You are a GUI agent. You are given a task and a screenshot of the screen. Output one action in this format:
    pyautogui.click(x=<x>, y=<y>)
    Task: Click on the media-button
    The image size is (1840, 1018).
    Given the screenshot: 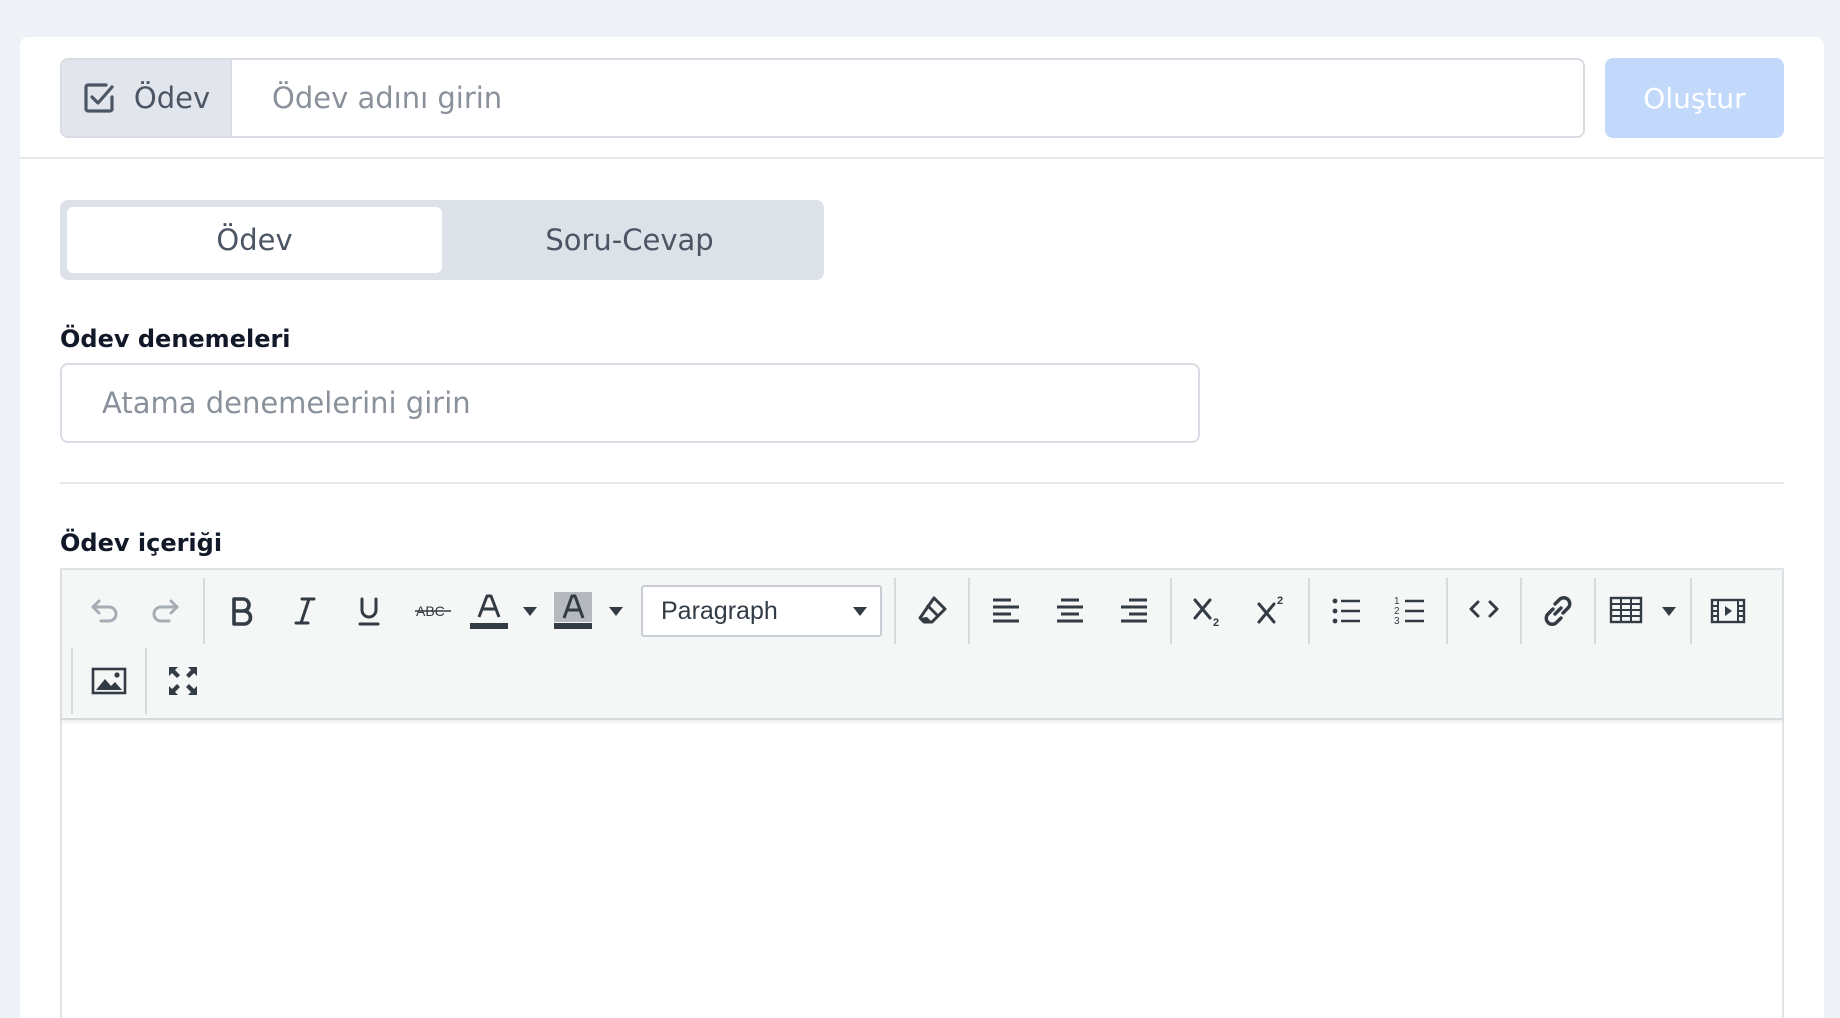 What is the action you would take?
    pyautogui.click(x=1728, y=611)
    